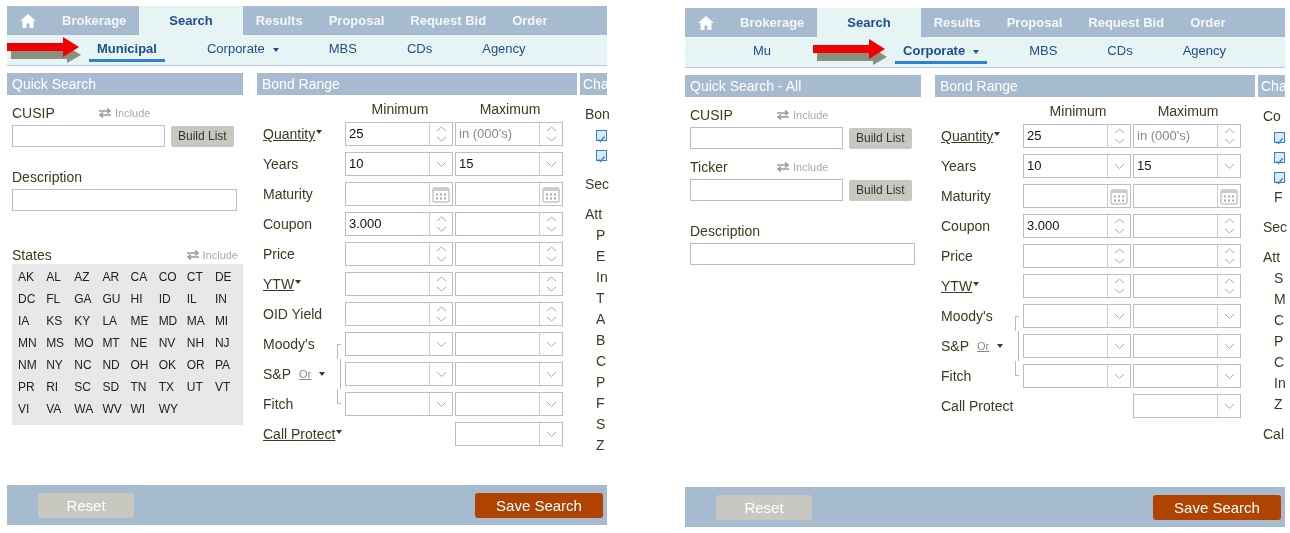 Image resolution: width=1290 pixels, height=533 pixels. I want to click on category-tab: Agency, so click(1204, 52).